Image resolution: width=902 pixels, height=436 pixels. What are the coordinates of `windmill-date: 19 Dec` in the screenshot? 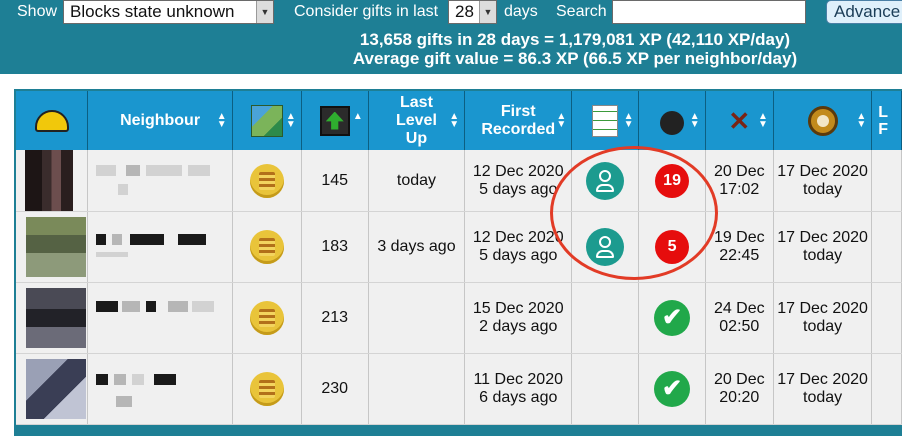 It's located at (739, 237).